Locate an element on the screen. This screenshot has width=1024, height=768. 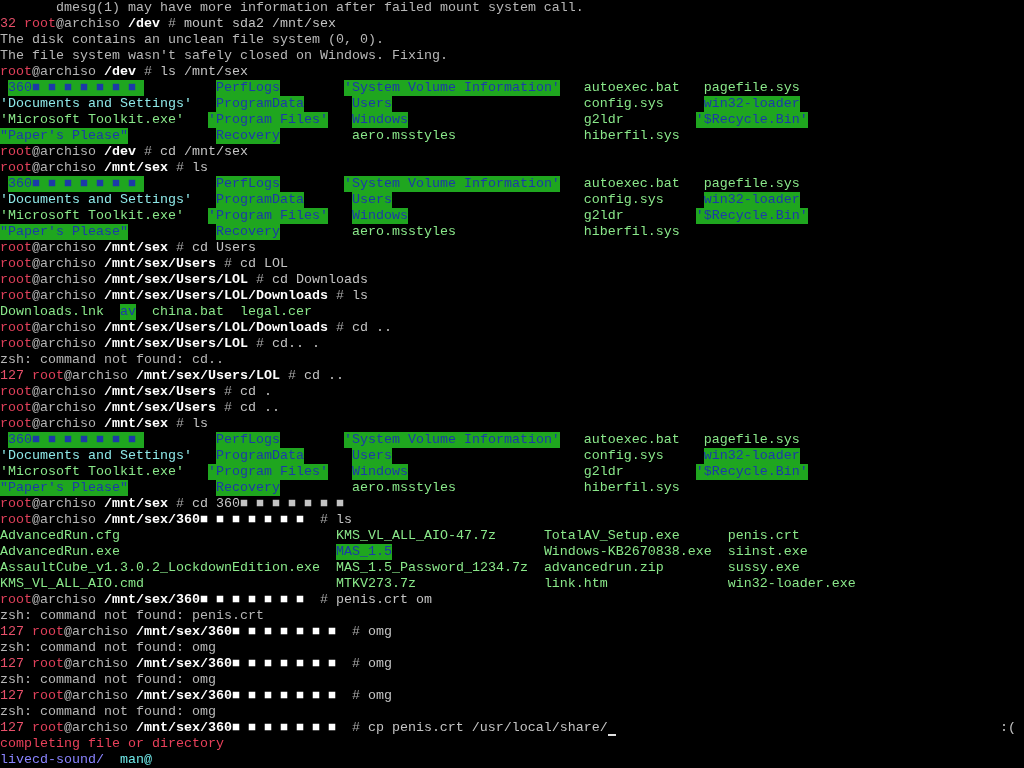
command-text: cd . is located at coordinates (255, 392).